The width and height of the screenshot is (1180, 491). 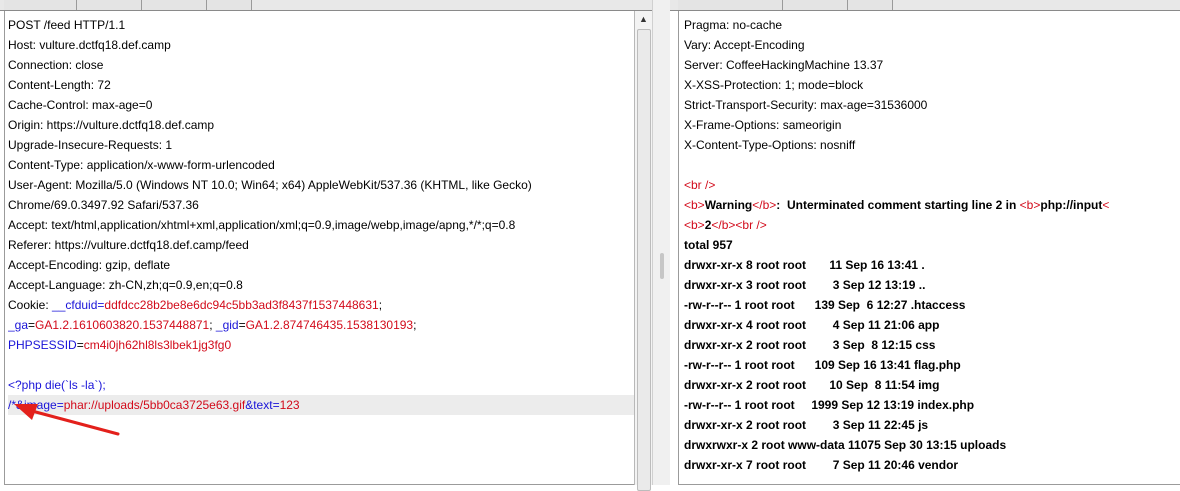 What do you see at coordinates (122, 325) in the screenshot?
I see `request-text-segment: GA1.2.1610603820.1537448871` at bounding box center [122, 325].